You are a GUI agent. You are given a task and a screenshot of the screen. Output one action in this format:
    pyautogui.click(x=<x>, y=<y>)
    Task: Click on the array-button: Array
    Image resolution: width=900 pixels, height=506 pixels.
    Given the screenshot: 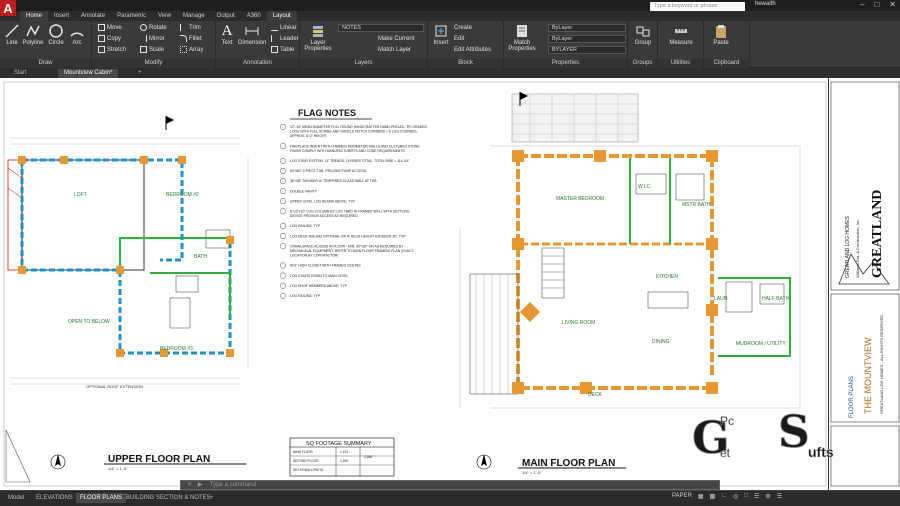 What is the action you would take?
    pyautogui.click(x=191, y=50)
    